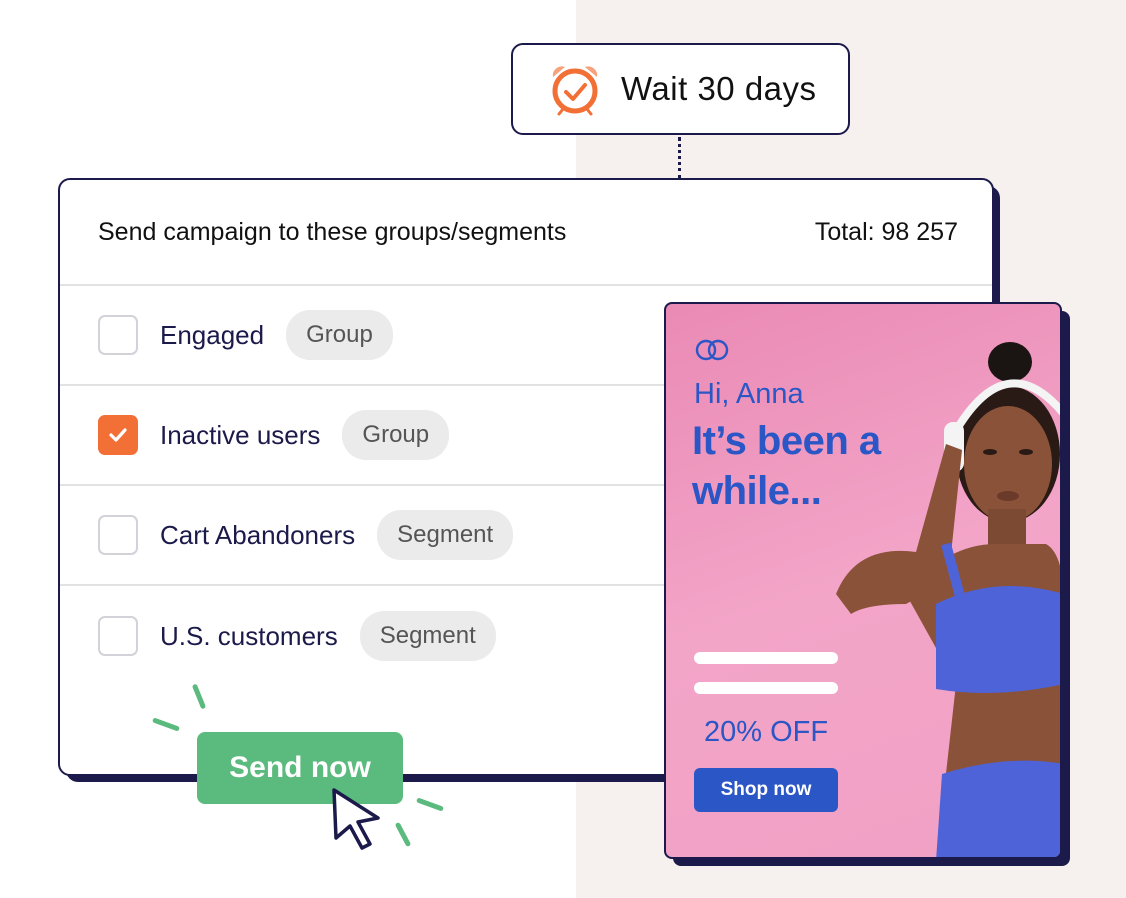 The width and height of the screenshot is (1126, 898). Describe the element at coordinates (249, 635) in the screenshot. I see `row-label: U.S. customers` at that location.